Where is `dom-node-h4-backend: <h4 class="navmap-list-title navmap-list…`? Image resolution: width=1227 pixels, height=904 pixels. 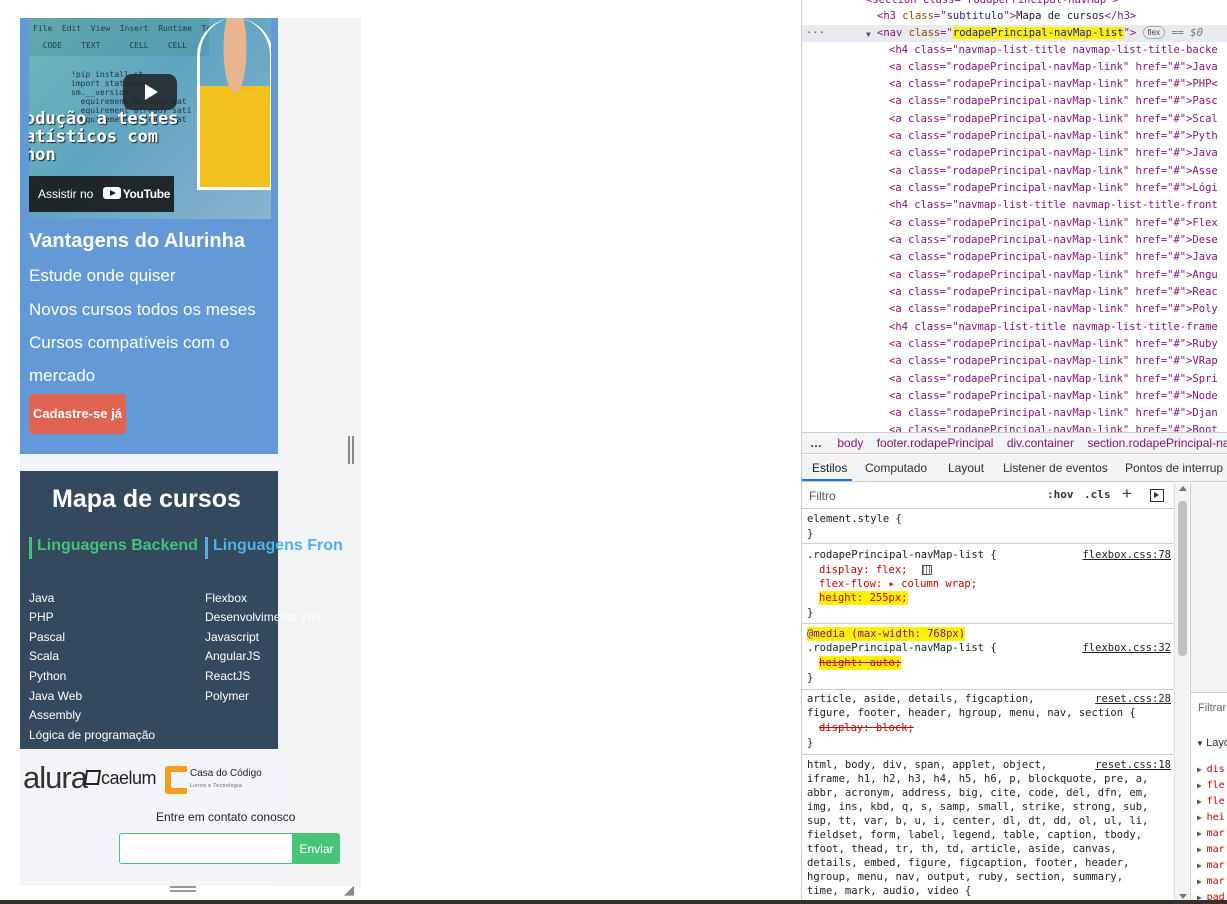
dom-node-h4-backend: <h4 class="navmap-list-title navmap-list… is located at coordinates (1058, 50).